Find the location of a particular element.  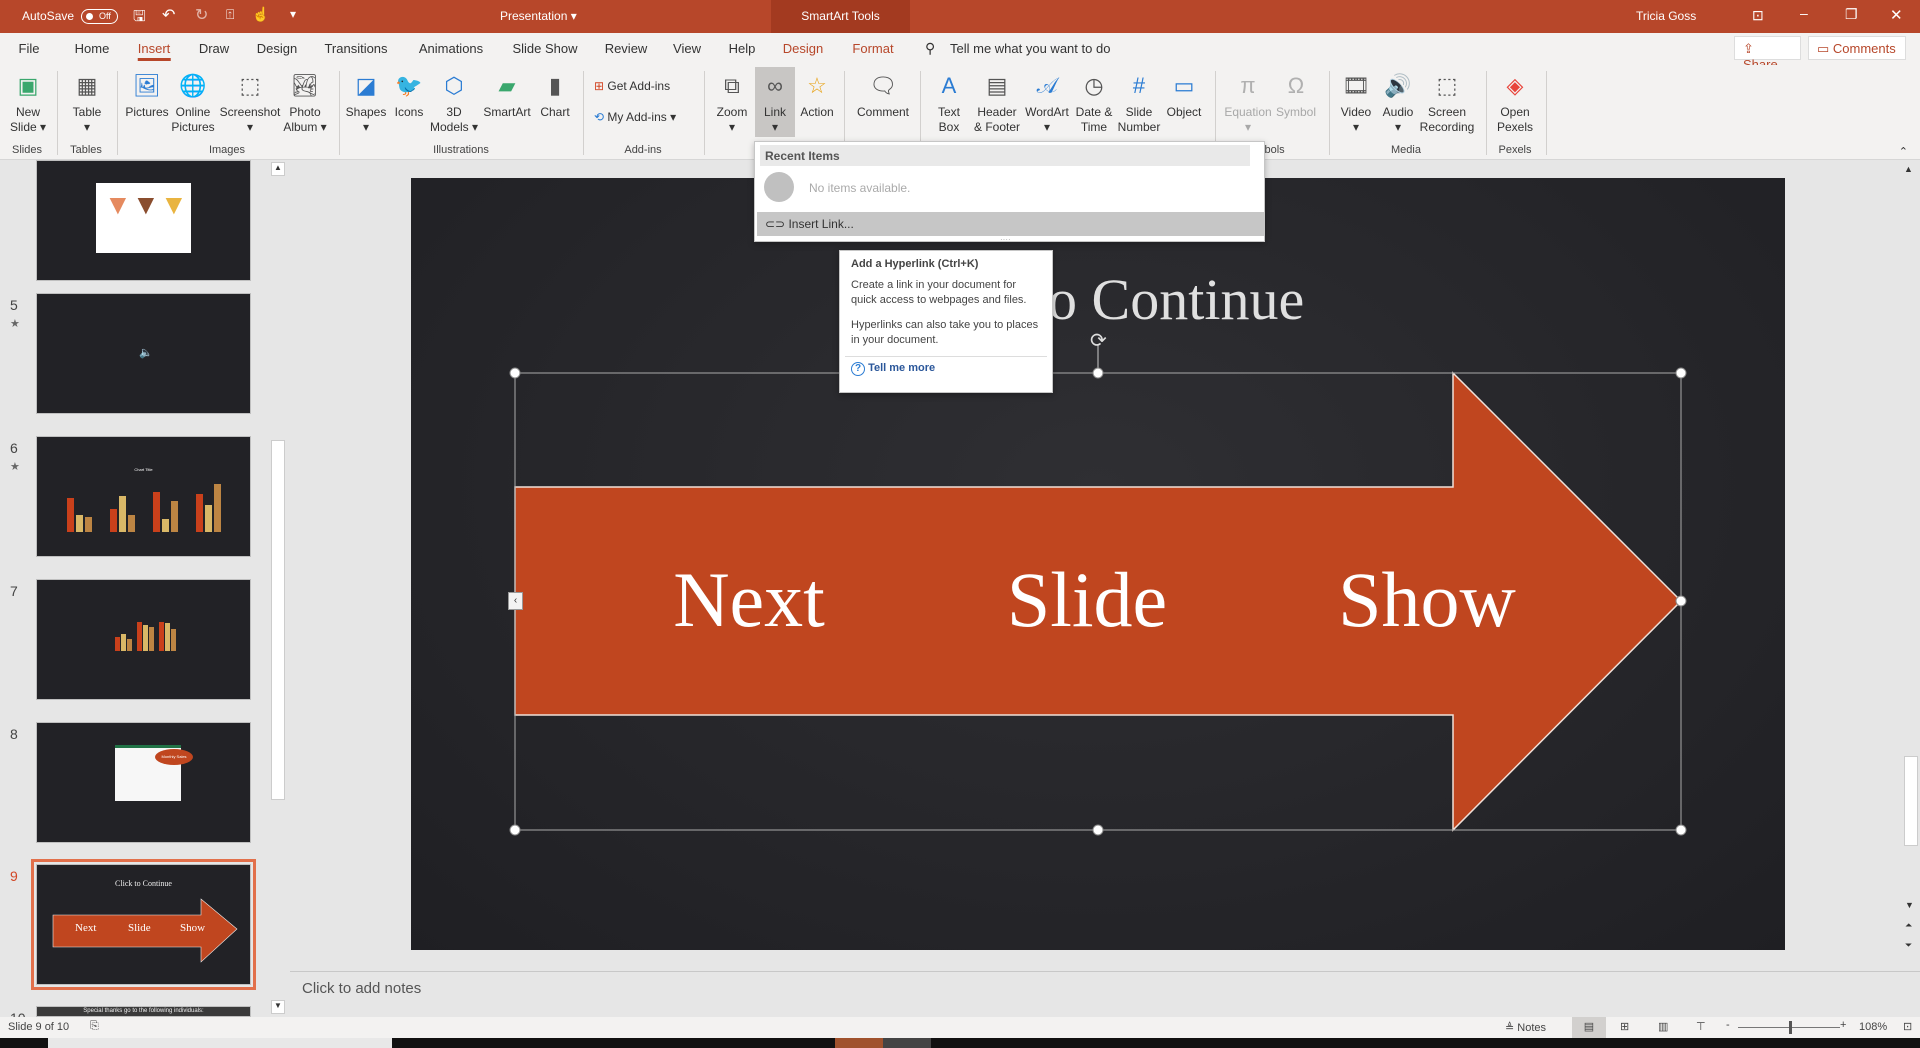

reading-view-icon: ▥ is located at coordinates (1663, 1026).